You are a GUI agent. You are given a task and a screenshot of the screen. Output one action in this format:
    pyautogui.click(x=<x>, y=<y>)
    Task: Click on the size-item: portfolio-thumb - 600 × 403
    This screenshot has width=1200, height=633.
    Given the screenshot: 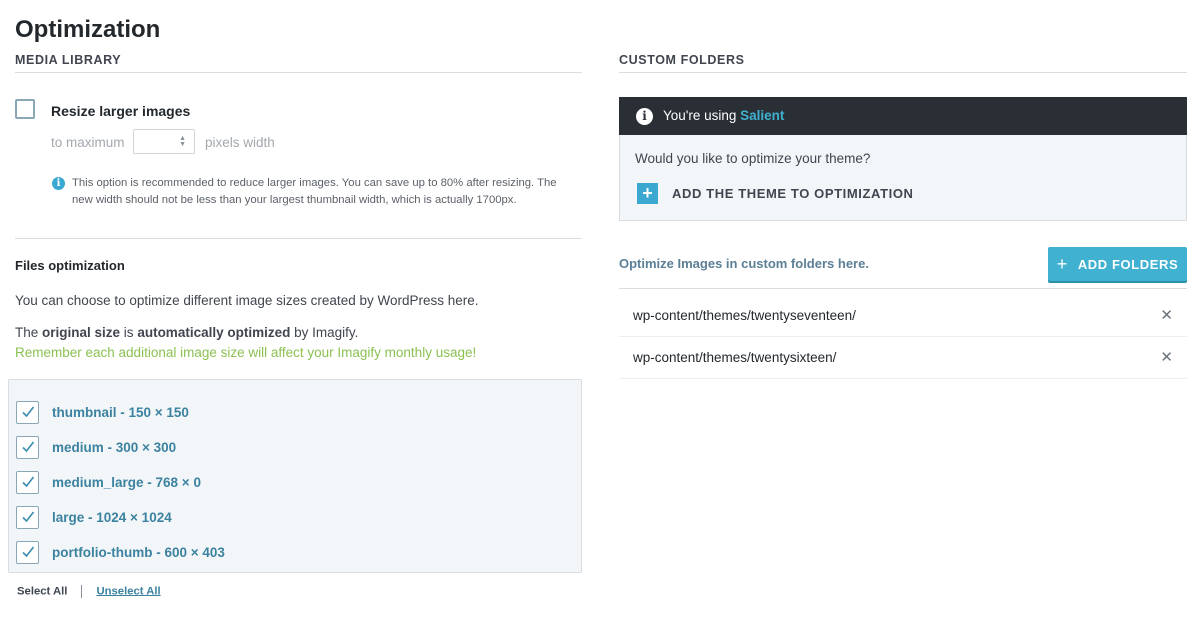 What is the action you would take?
    pyautogui.click(x=120, y=552)
    